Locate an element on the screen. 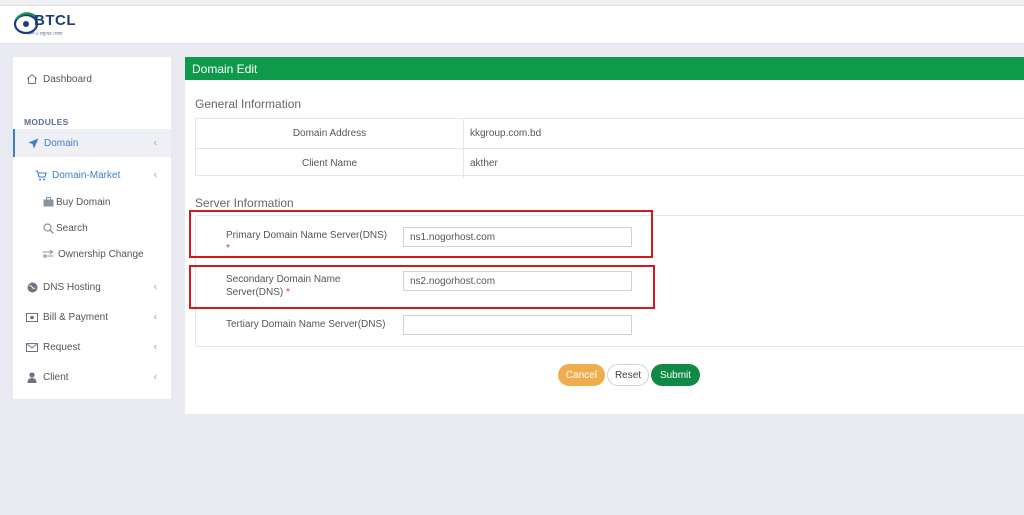 The width and height of the screenshot is (1024, 515). envelope-icon is located at coordinates (32, 347).